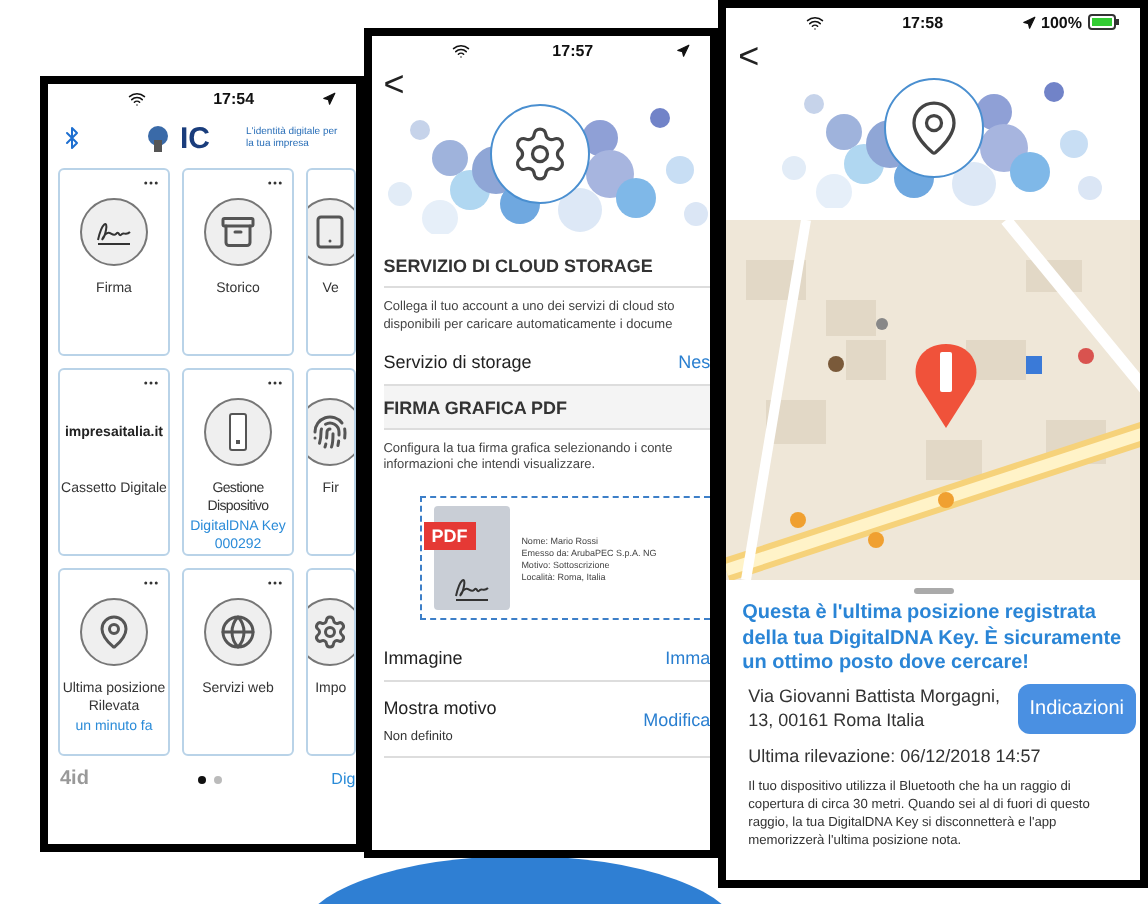 The height and width of the screenshot is (904, 1148). I want to click on drag-handle, so click(933, 591).